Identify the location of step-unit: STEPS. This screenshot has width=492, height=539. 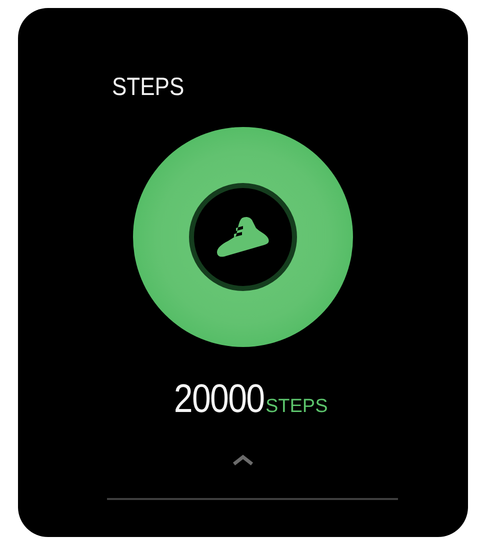
(296, 407).